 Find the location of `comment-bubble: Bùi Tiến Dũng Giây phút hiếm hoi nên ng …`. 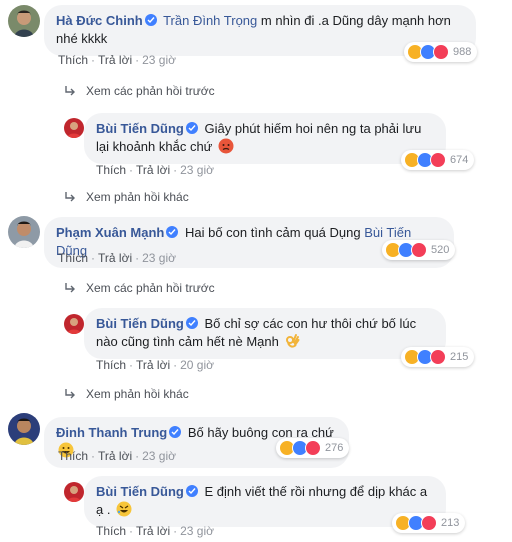

comment-bubble: Bùi Tiến Dũng Giây phút hiếm hoi nên ng … is located at coordinates (265, 138).